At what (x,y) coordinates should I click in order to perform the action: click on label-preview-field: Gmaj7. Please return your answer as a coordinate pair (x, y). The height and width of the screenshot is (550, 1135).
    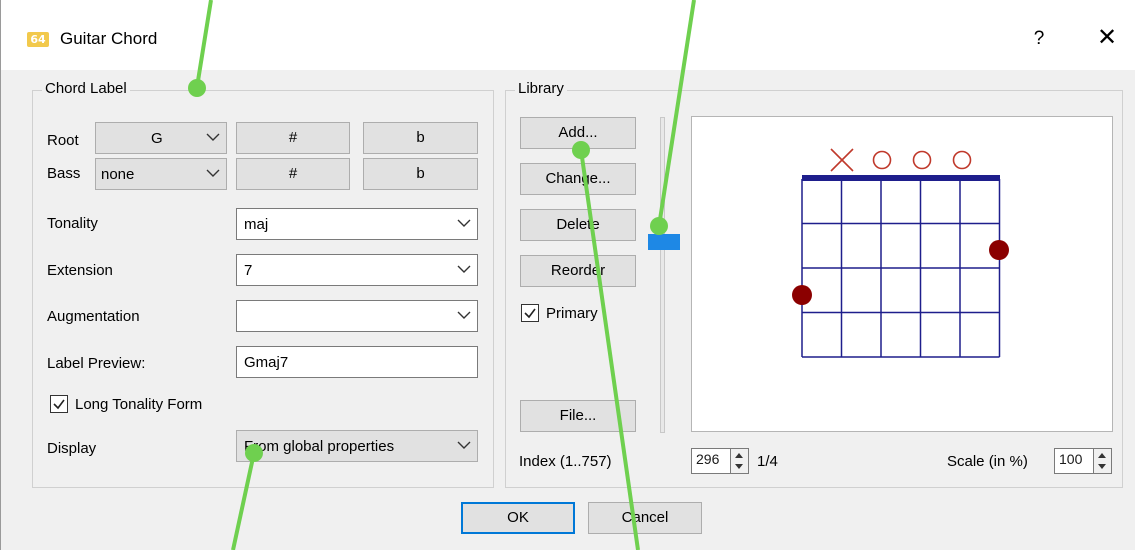
    Looking at the image, I should click on (357, 362).